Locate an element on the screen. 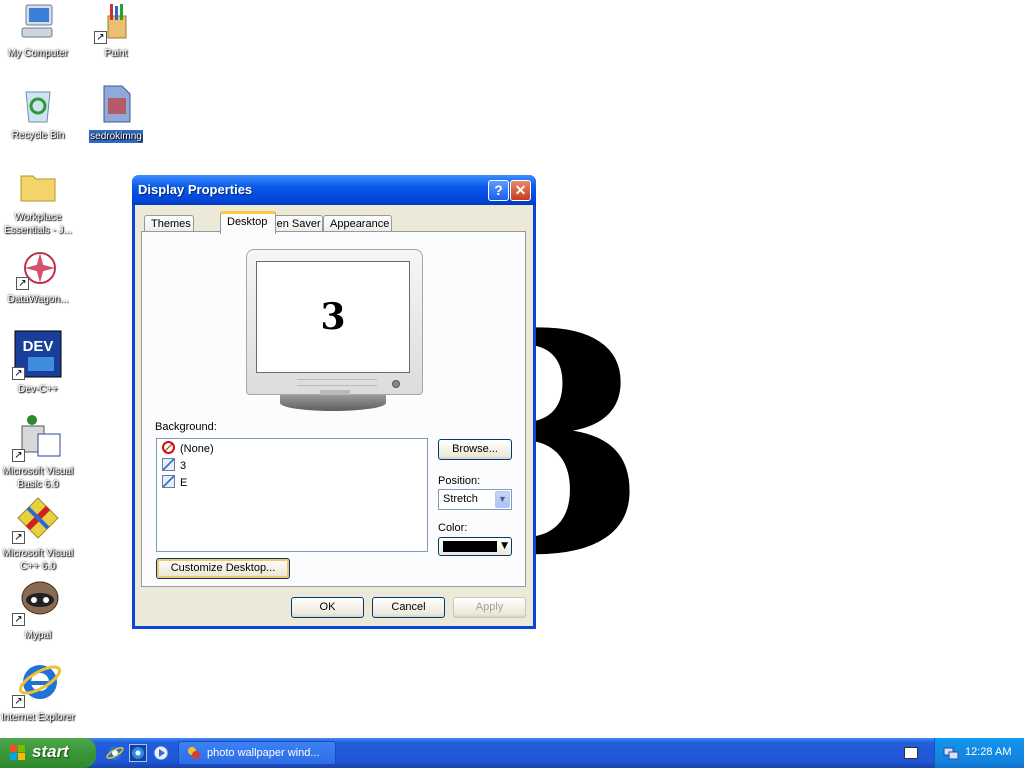 The image size is (1024, 768). preview-screen: 3 is located at coordinates (333, 317).